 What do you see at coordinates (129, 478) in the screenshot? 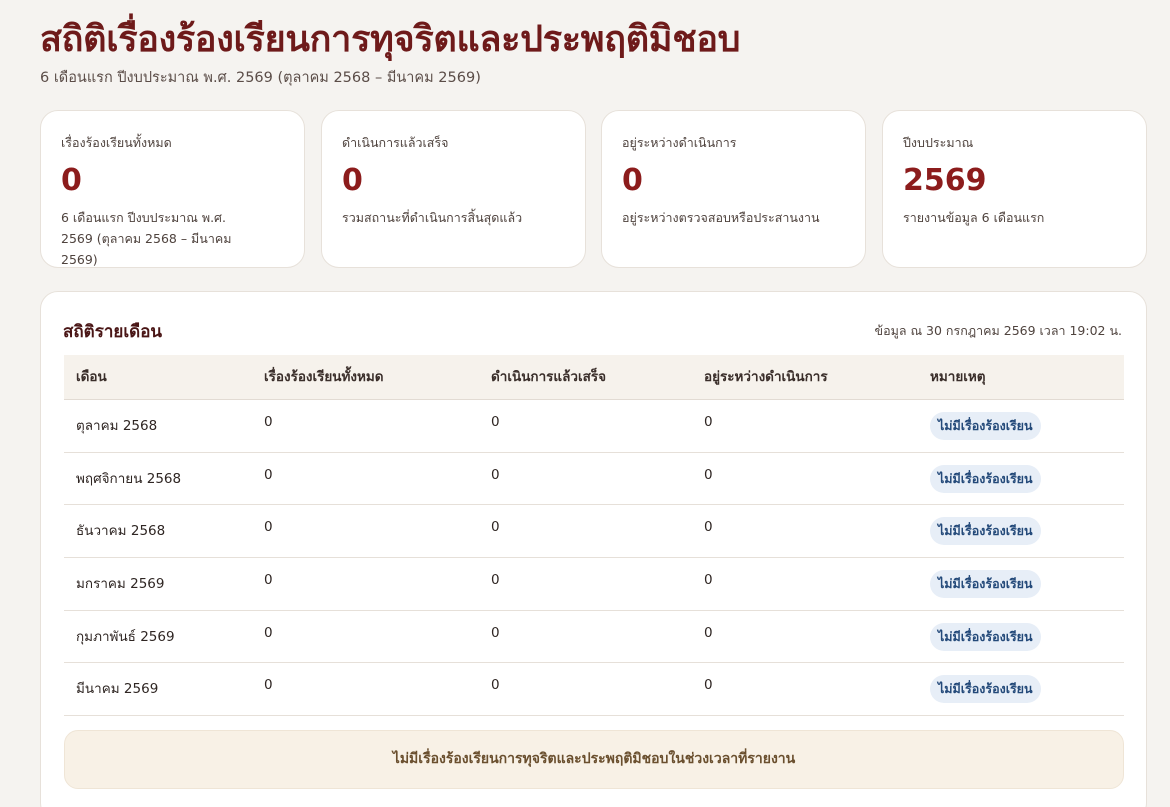
I see `cell-month: พฤศจิกายน 2568` at bounding box center [129, 478].